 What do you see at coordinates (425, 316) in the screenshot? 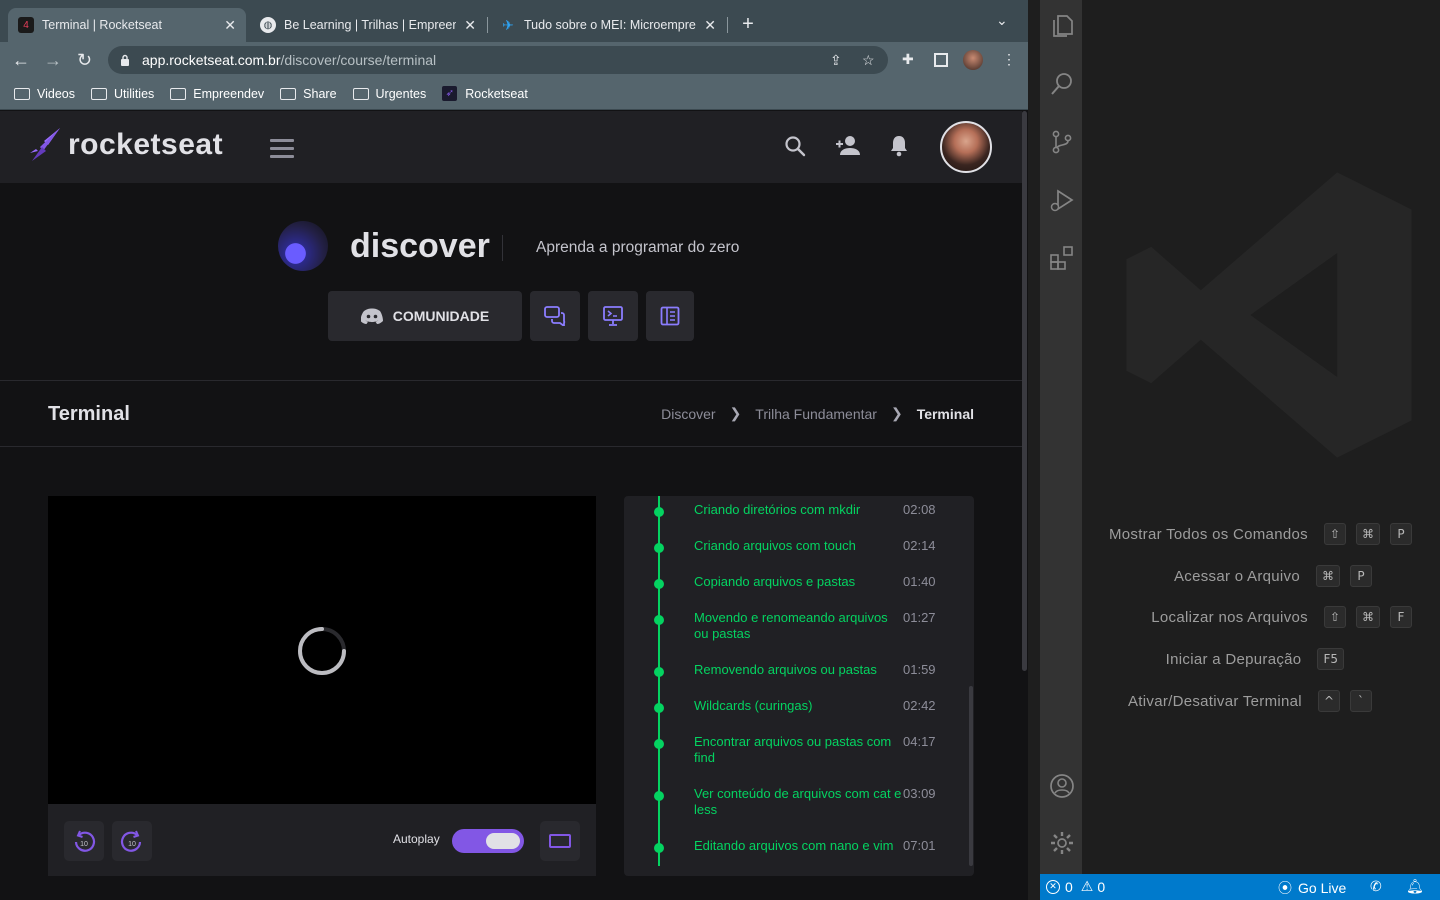
I see `community-button: COMUNIDADE` at bounding box center [425, 316].